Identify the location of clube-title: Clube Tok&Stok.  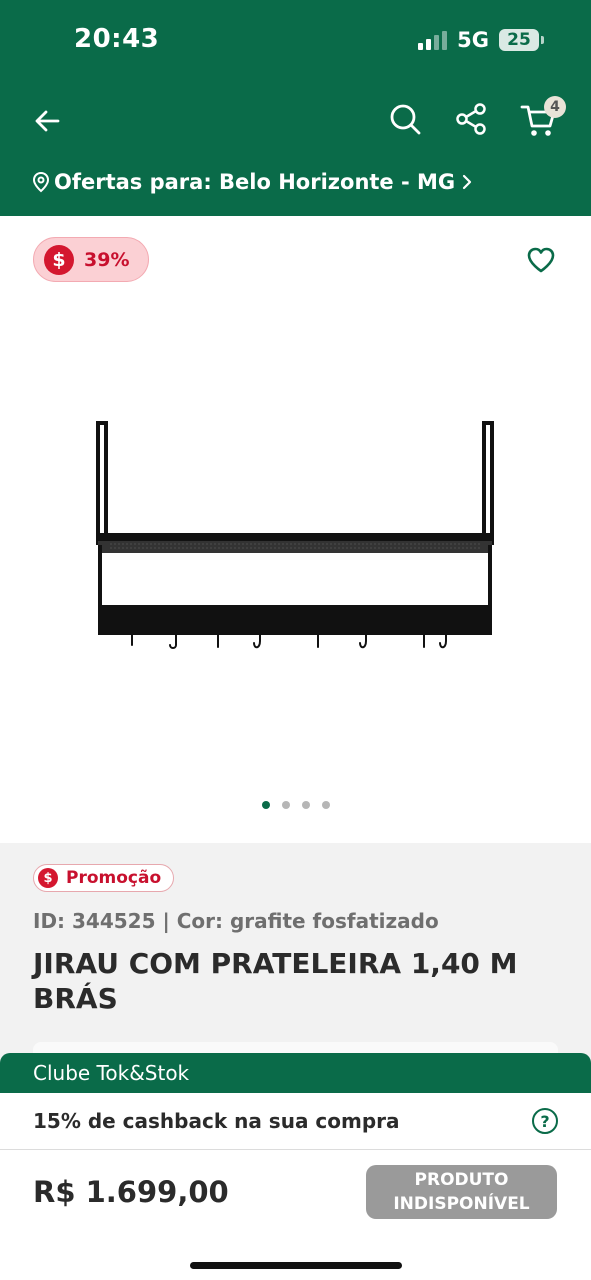
(111, 1073).